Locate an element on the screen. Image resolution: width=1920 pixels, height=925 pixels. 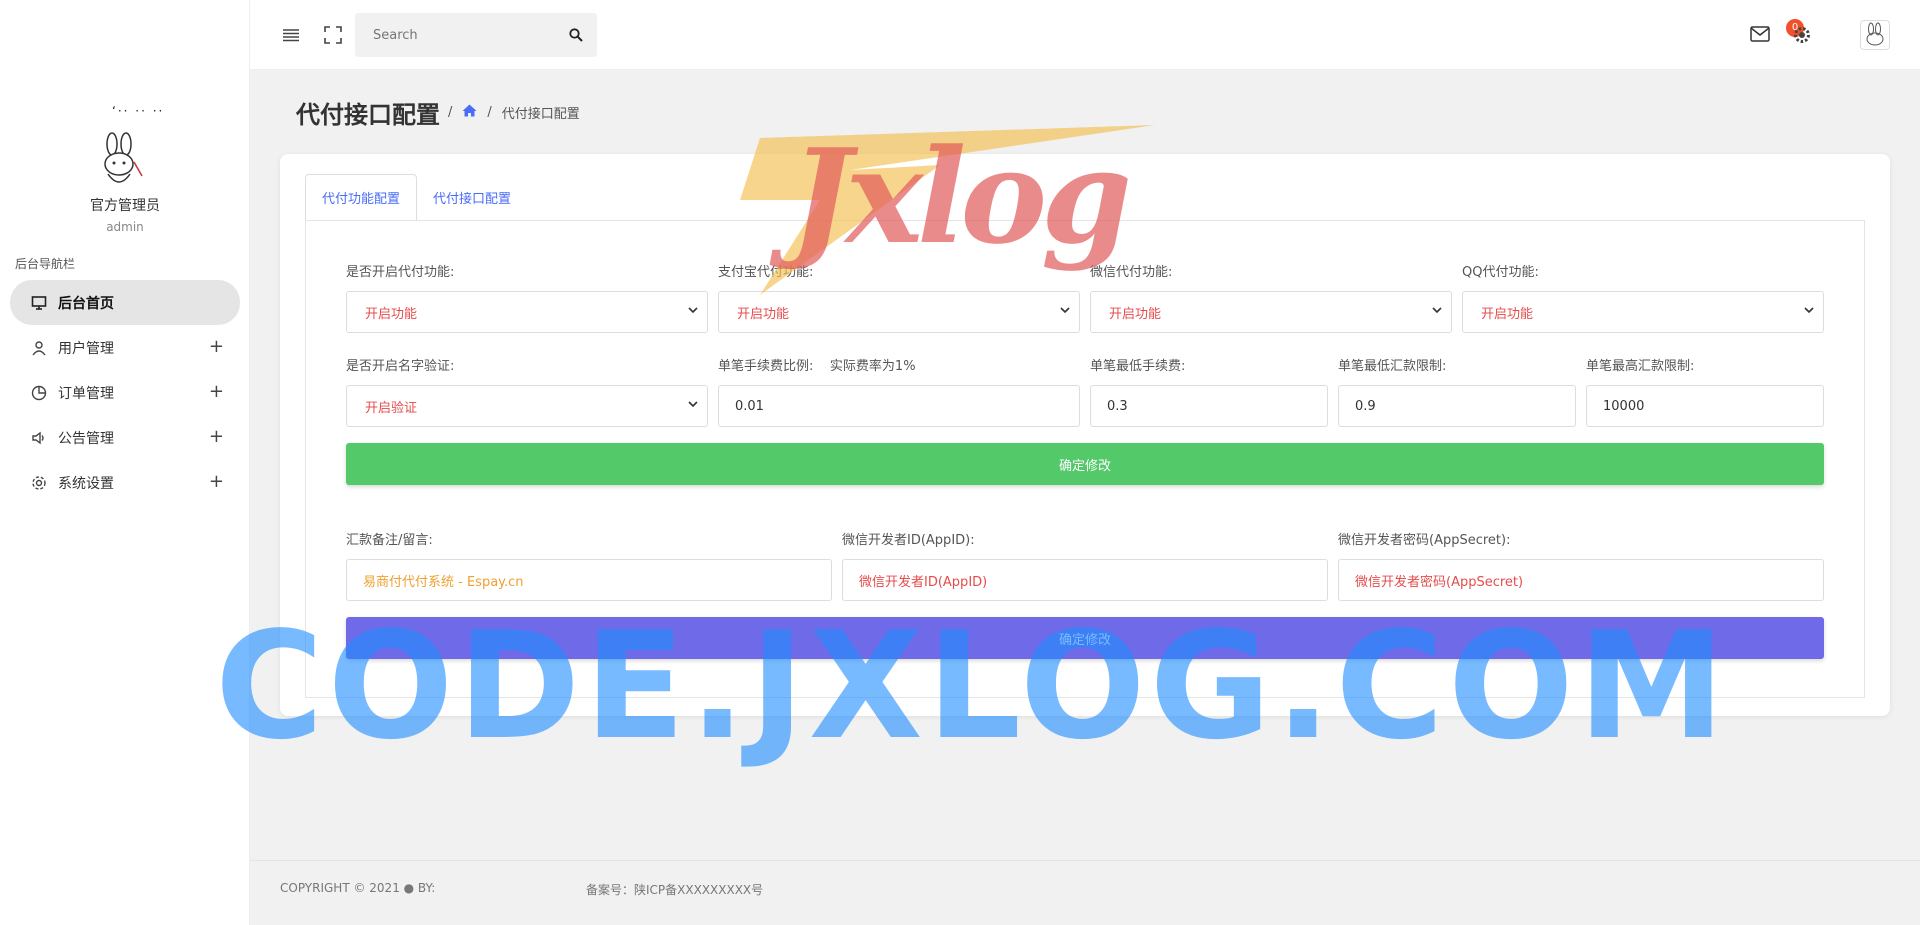
min-amount-input: 0.9 is located at coordinates (1457, 406).